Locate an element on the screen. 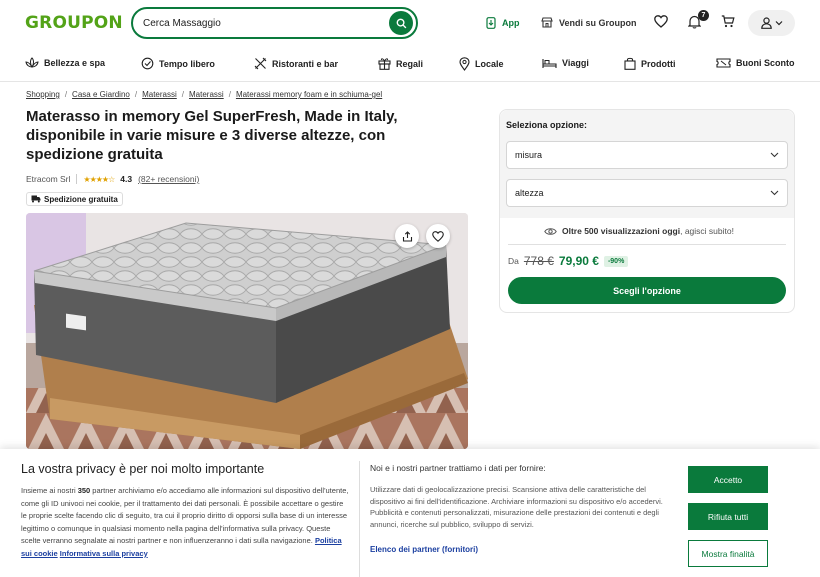 The image size is (820, 577). product-meta: Etracom Srl ★★★★☆ 4.3 (82+ recensioni) is located at coordinates (112, 179).